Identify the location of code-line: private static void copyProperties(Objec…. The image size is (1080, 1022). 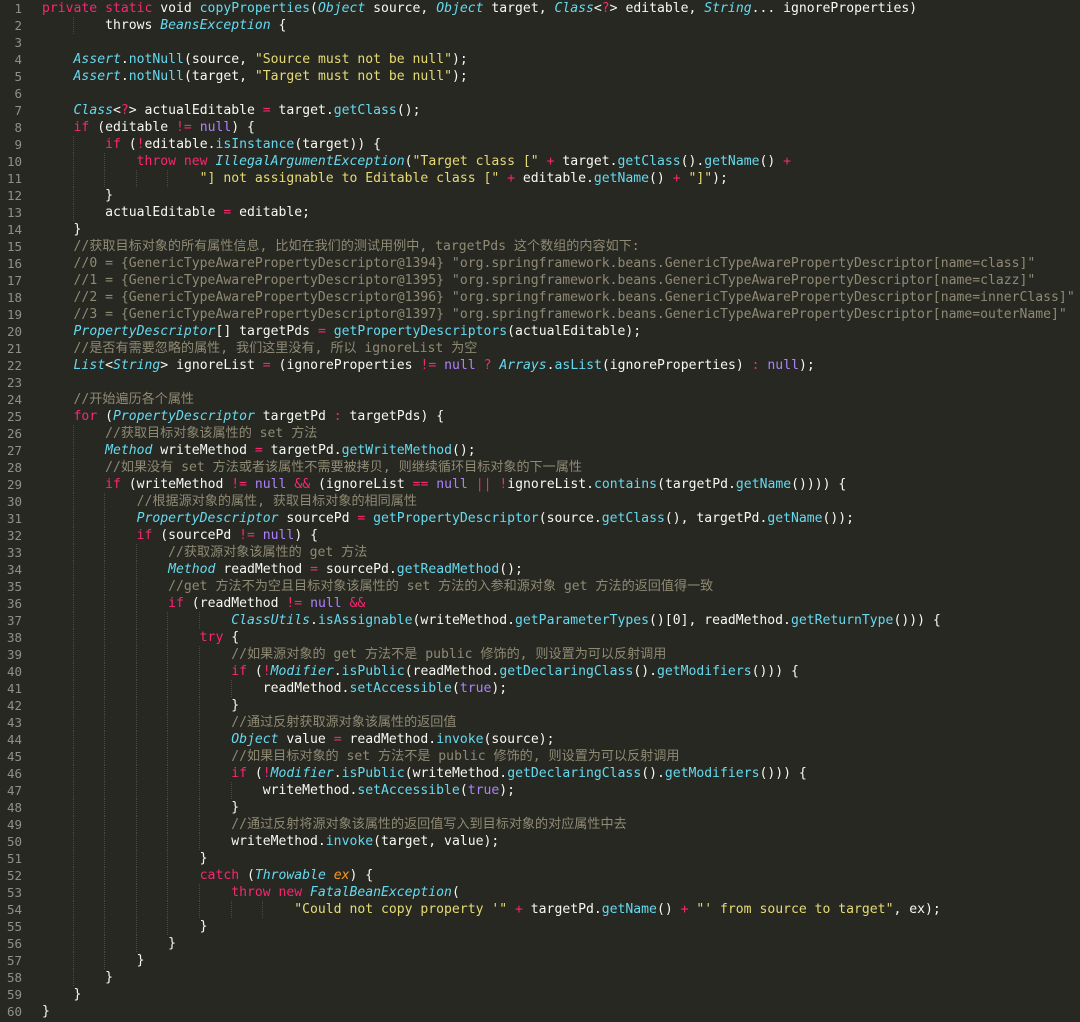
(561, 8).